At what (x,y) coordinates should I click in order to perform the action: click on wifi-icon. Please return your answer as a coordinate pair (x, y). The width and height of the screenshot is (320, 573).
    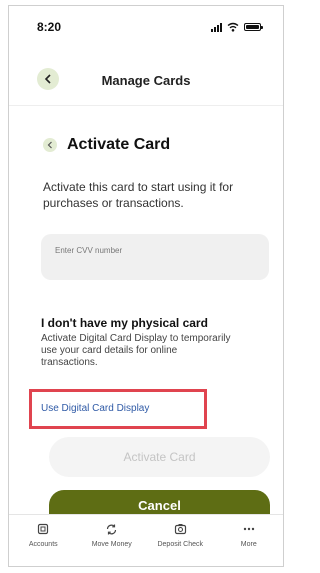
    Looking at the image, I should click on (233, 27).